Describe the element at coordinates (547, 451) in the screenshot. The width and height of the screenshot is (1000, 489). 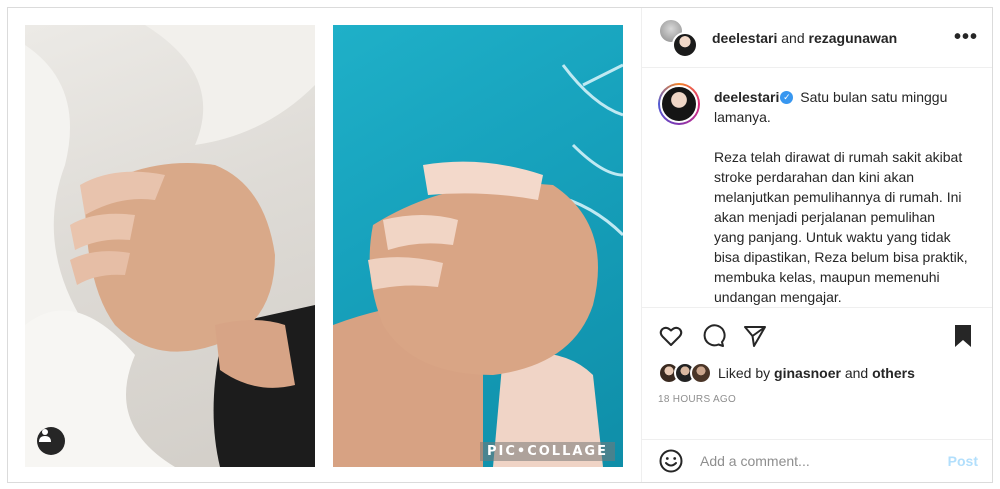
I see `watermark-label: PIC•COLLAGE` at that location.